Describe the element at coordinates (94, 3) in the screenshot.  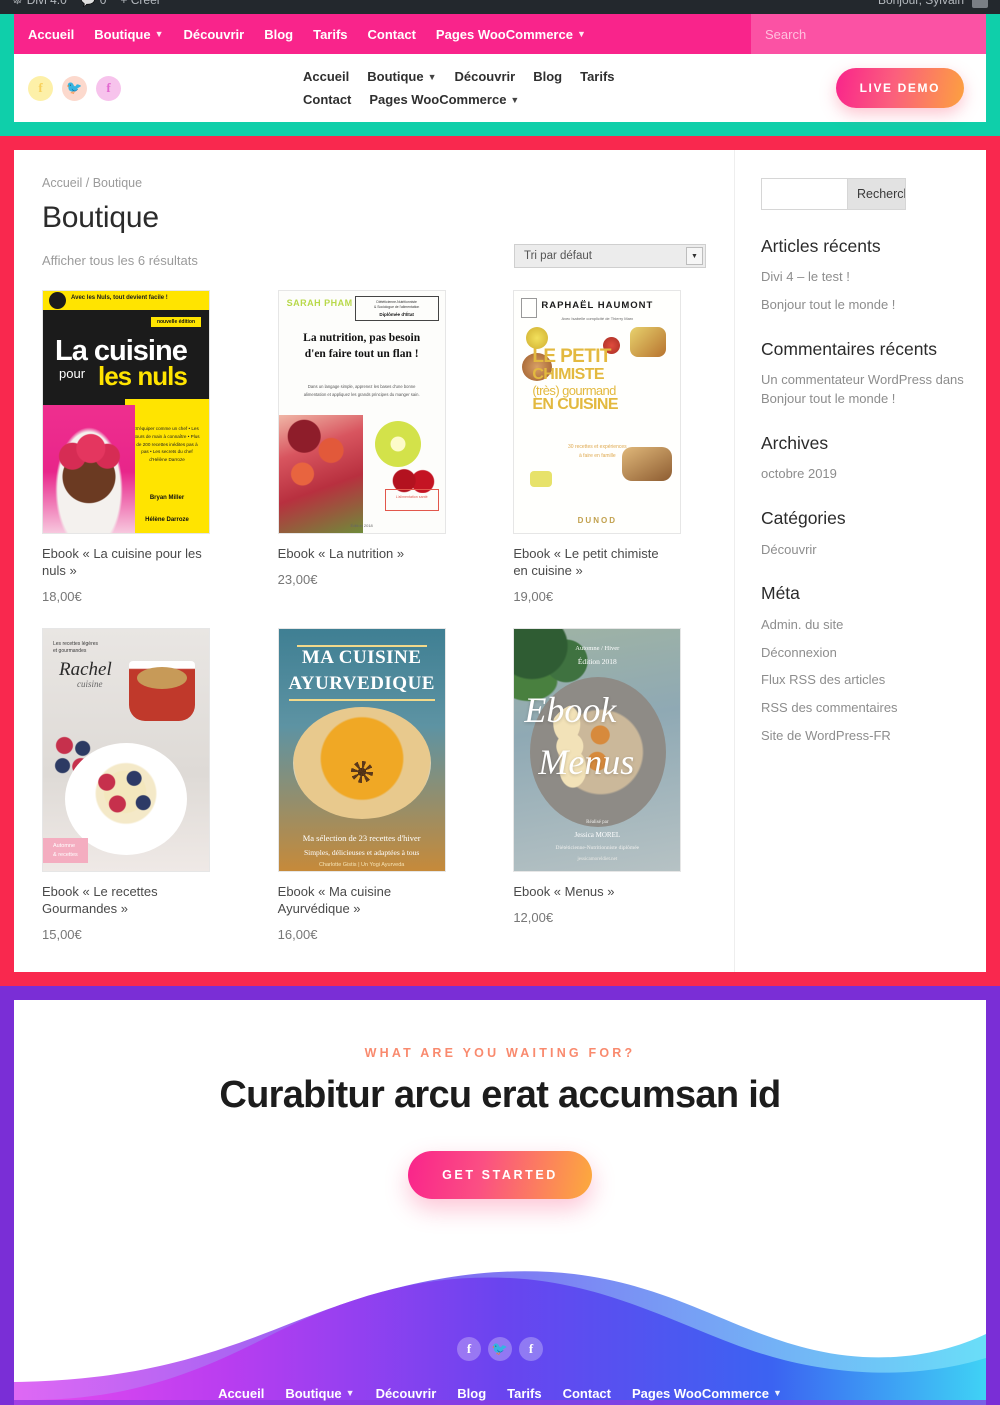
I see `admin-bar-comments: 💬 0` at that location.